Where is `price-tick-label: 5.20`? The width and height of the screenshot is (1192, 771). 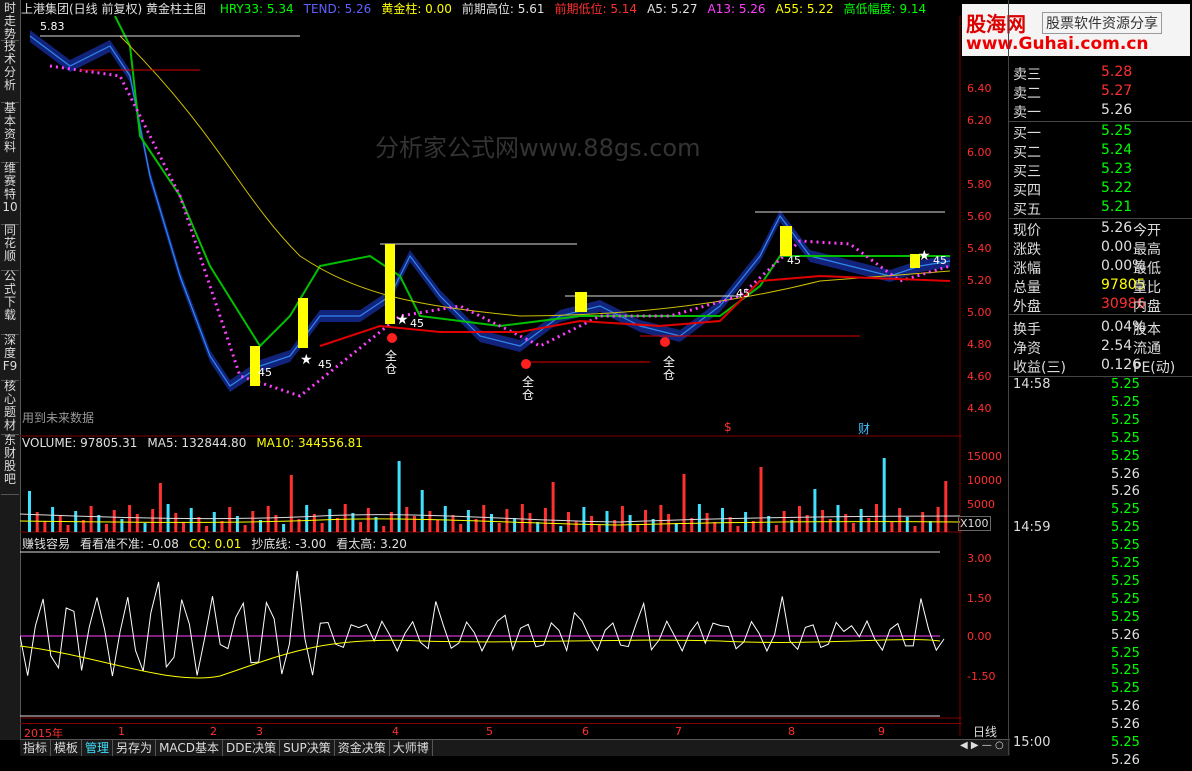
price-tick-label: 5.20 is located at coordinates (979, 280).